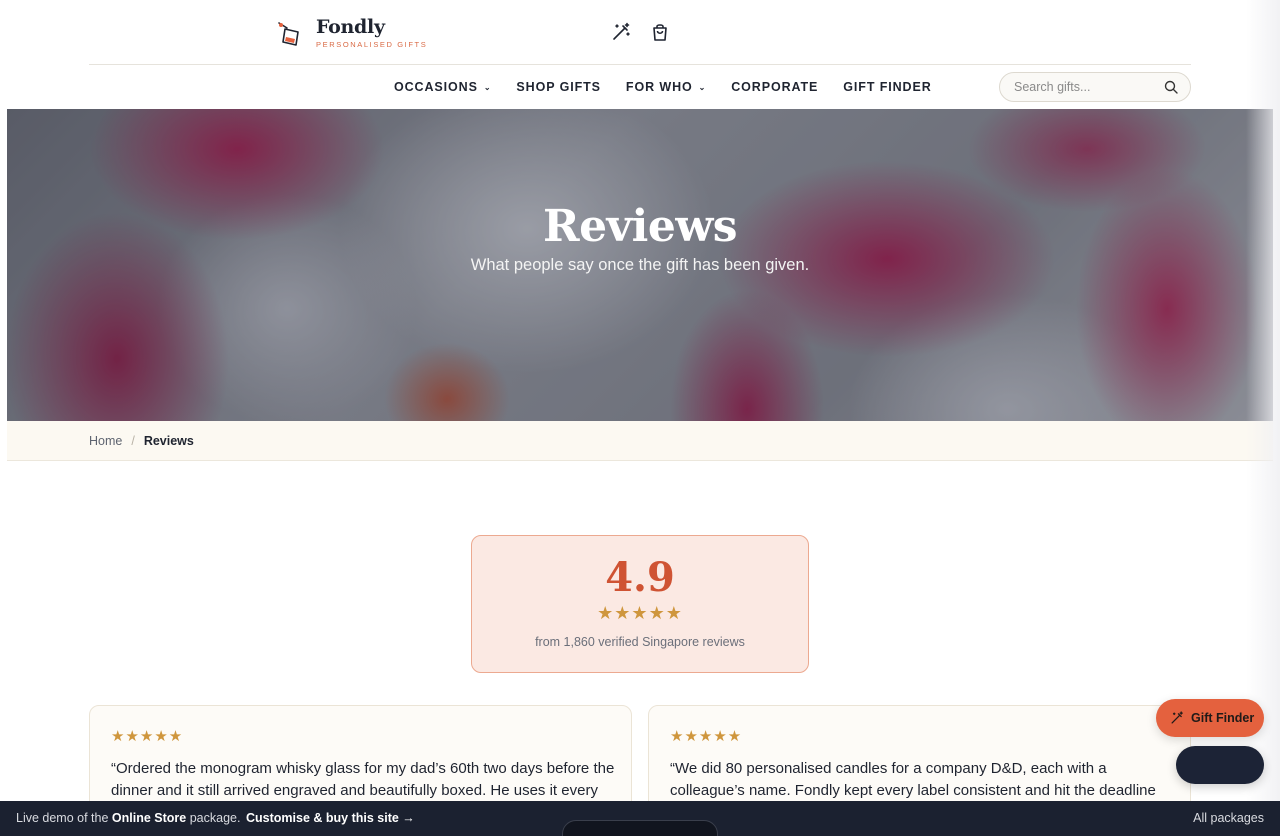  What do you see at coordinates (660, 32) in the screenshot?
I see `shopping-bag-icon` at bounding box center [660, 32].